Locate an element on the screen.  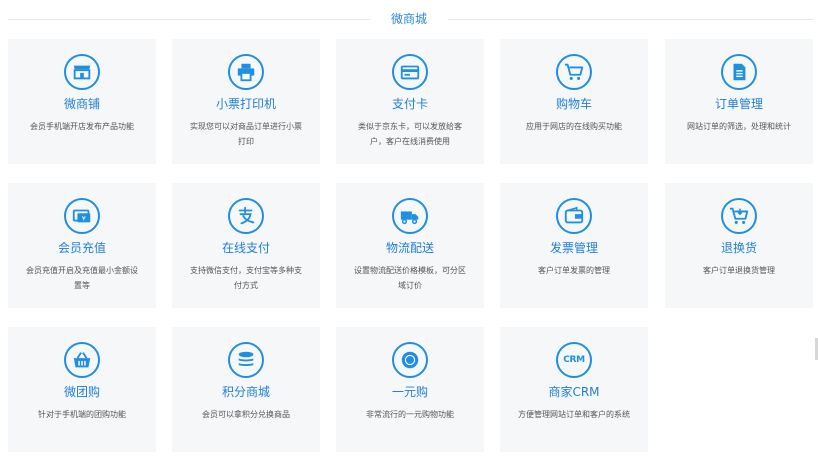
coin-stack-icon is located at coordinates (246, 360).